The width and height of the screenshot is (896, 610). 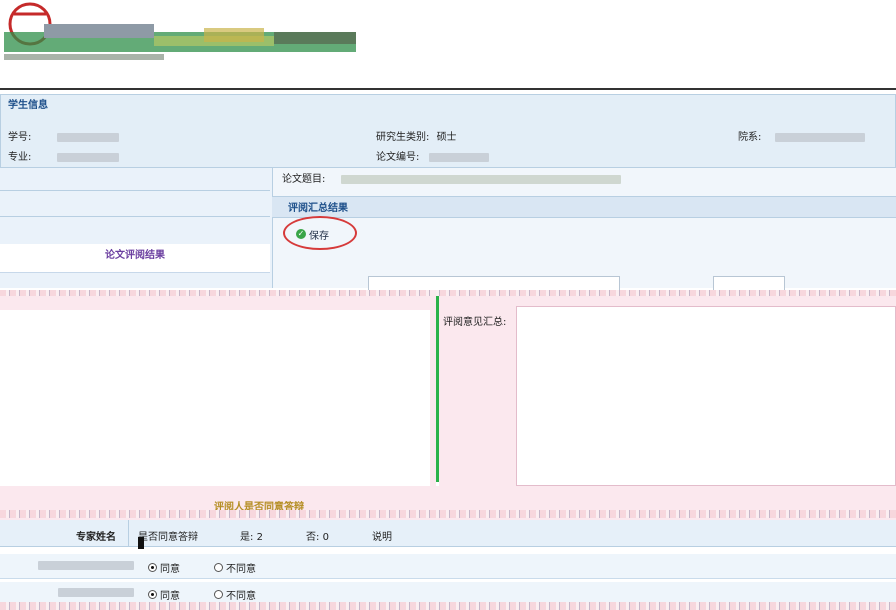 I want to click on student-id-field: 学号:, so click(x=63, y=135).